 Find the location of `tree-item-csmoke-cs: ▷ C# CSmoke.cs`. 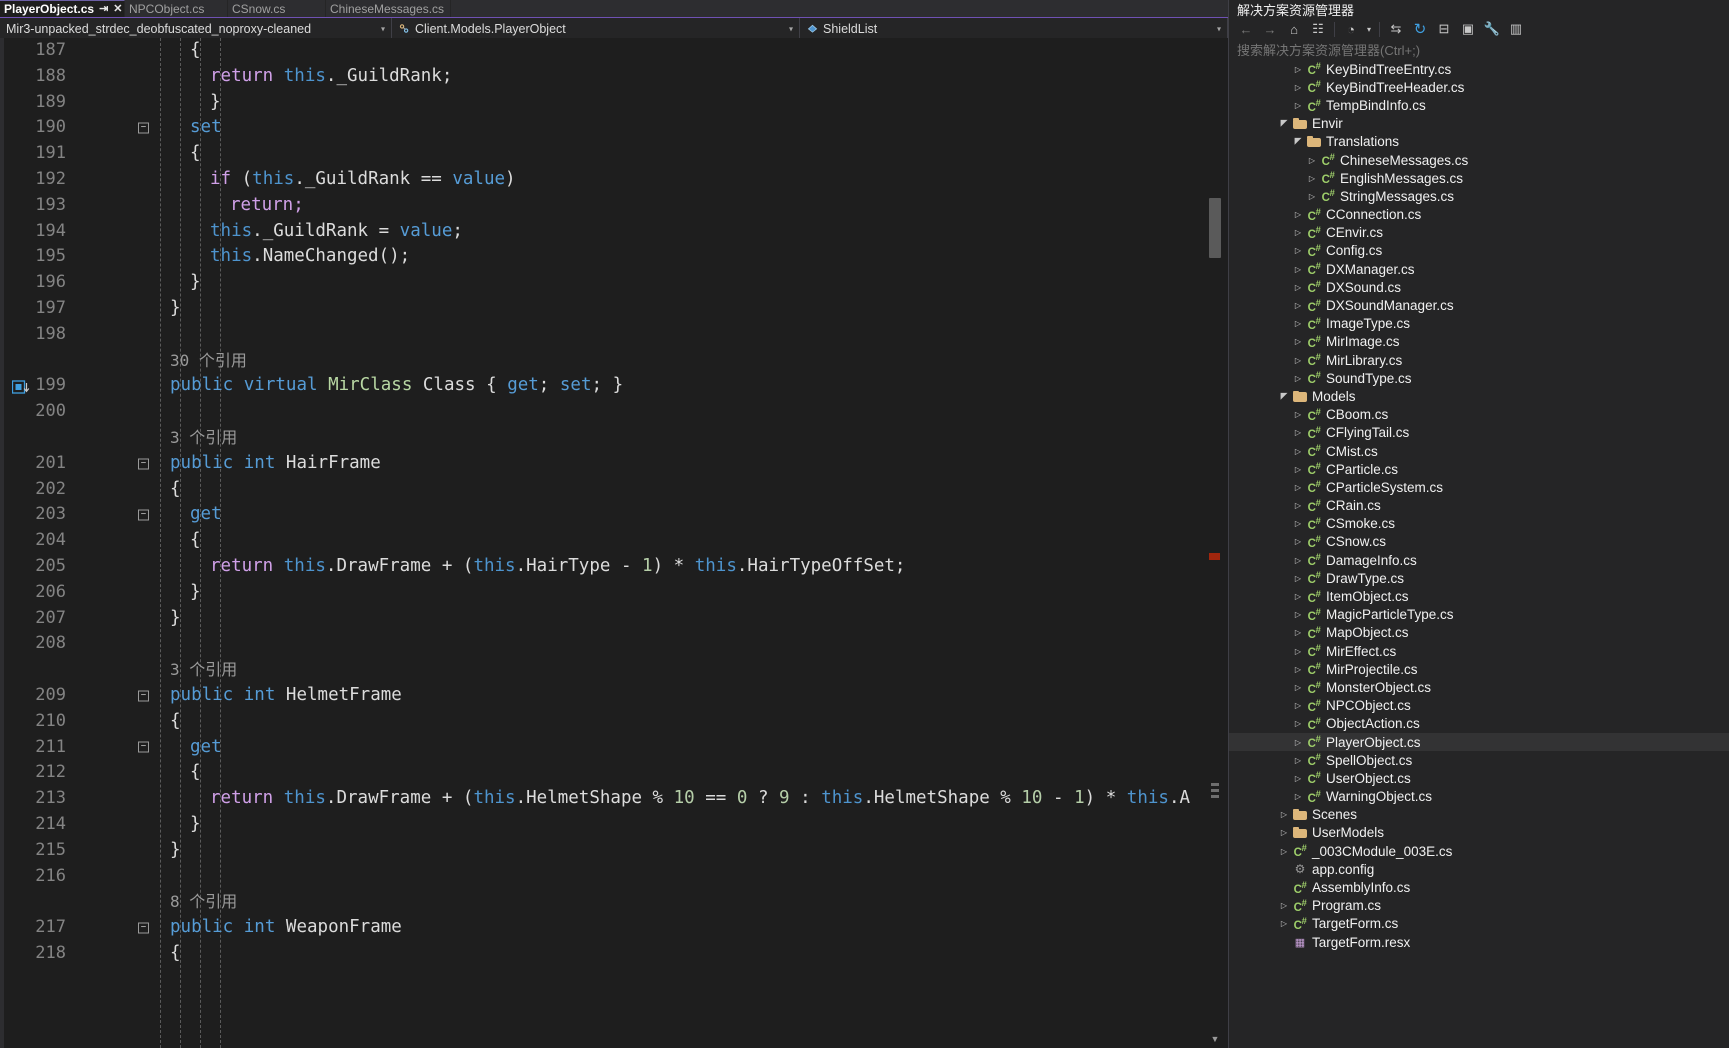

tree-item-csmoke-cs: ▷ C# CSmoke.cs is located at coordinates (1479, 524).